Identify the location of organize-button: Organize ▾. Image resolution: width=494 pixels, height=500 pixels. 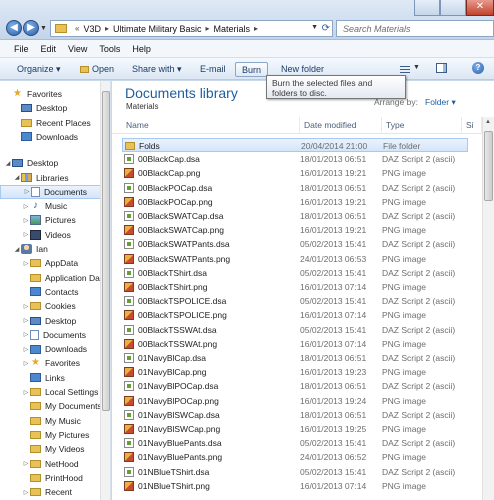
(39, 69).